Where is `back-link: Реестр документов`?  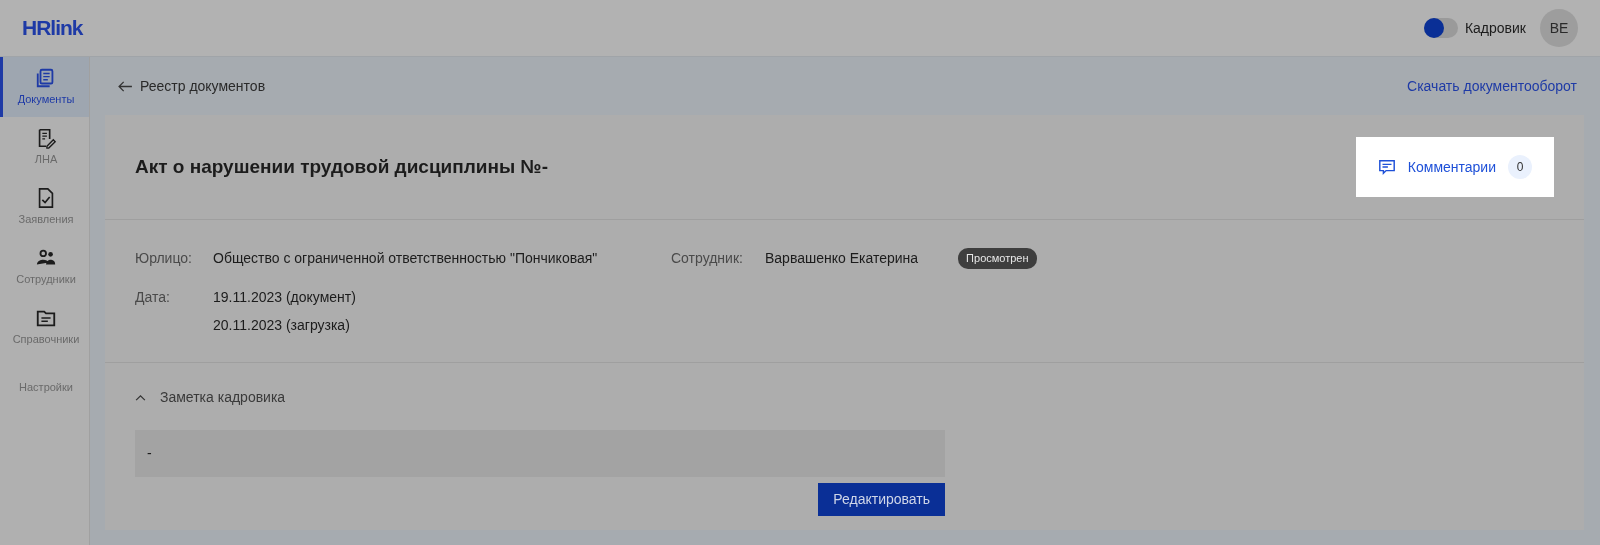 back-link: Реестр документов is located at coordinates (192, 86).